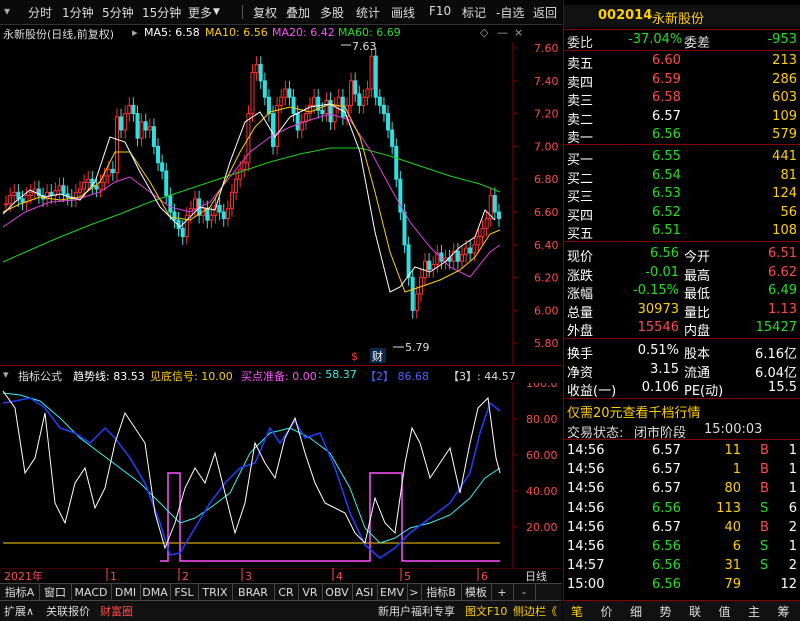  What do you see at coordinates (19, 611) in the screenshot?
I see `expand-button: 扩展∧` at bounding box center [19, 611].